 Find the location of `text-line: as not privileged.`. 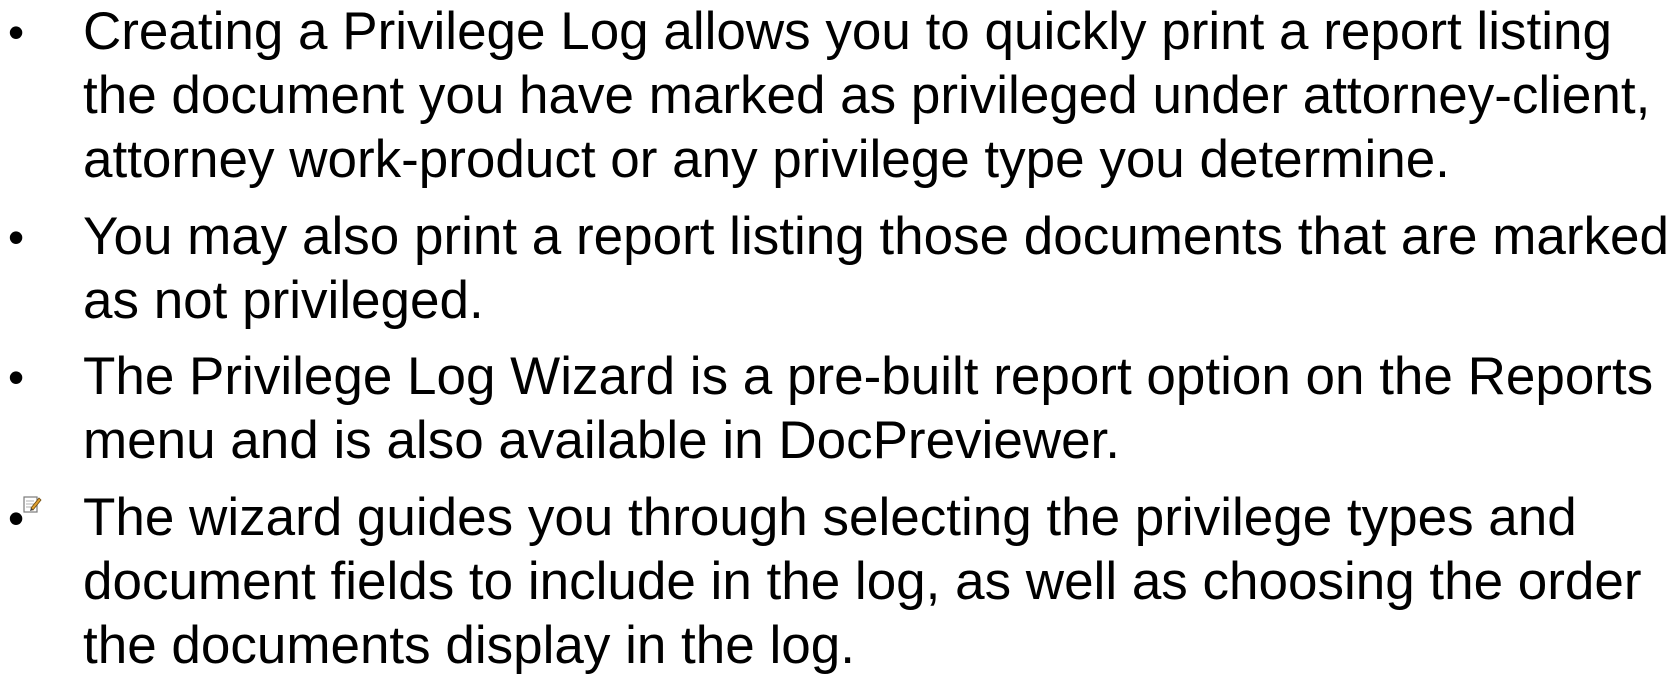

text-line: as not privileged. is located at coordinates (283, 300).